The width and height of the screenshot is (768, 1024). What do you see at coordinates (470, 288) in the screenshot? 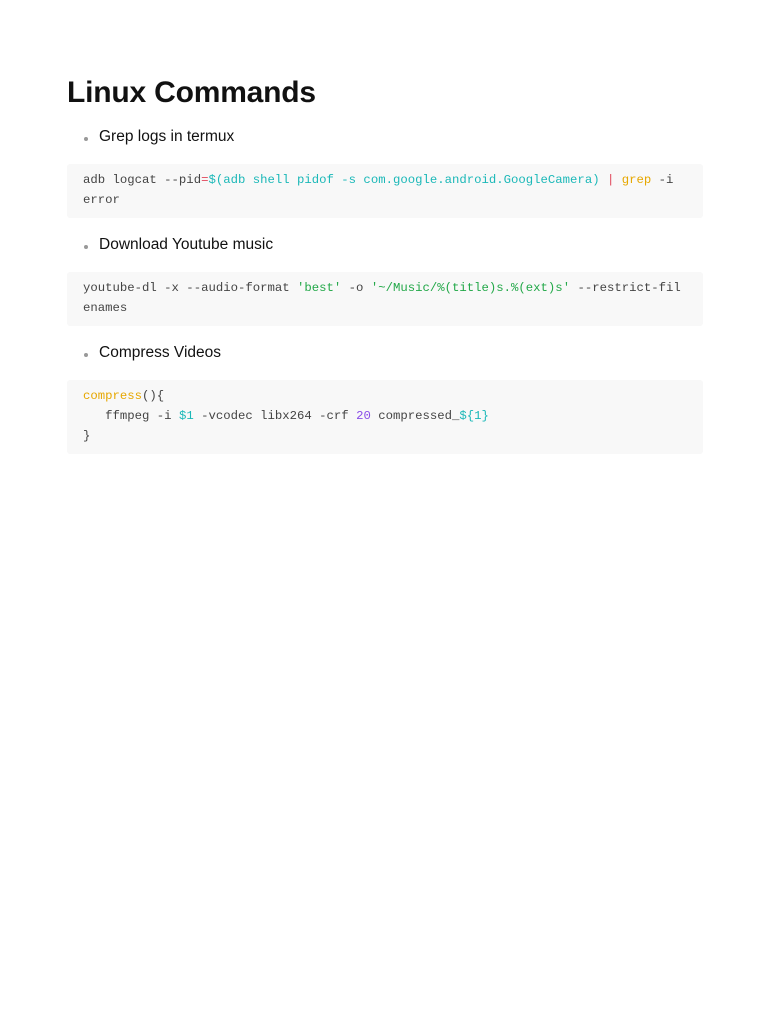
I see `code-token-str: '~/Music/%(title)s.%(ext)s'` at bounding box center [470, 288].